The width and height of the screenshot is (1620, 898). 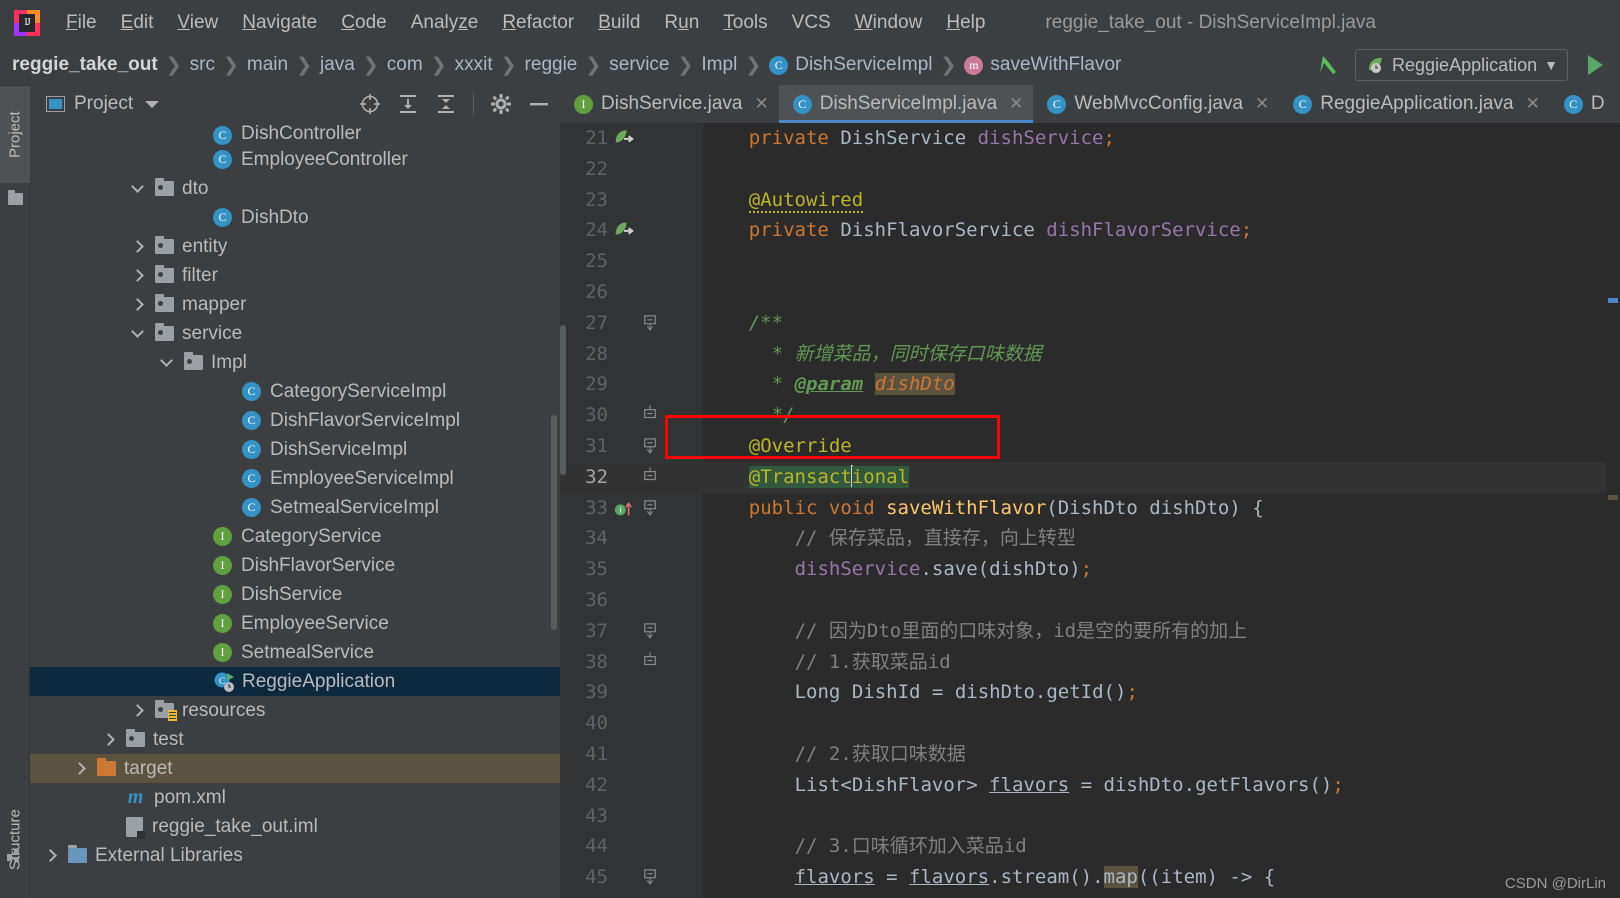 I want to click on build-hammer-icon, so click(x=1328, y=65).